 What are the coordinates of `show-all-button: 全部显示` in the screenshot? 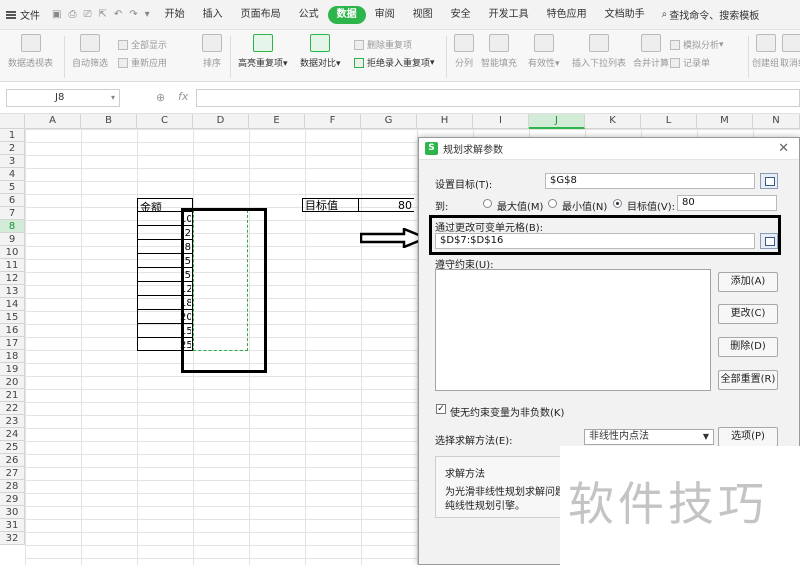 It's located at (142, 44).